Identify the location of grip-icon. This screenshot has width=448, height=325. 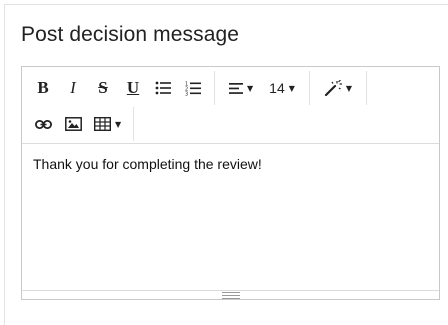
(230, 295).